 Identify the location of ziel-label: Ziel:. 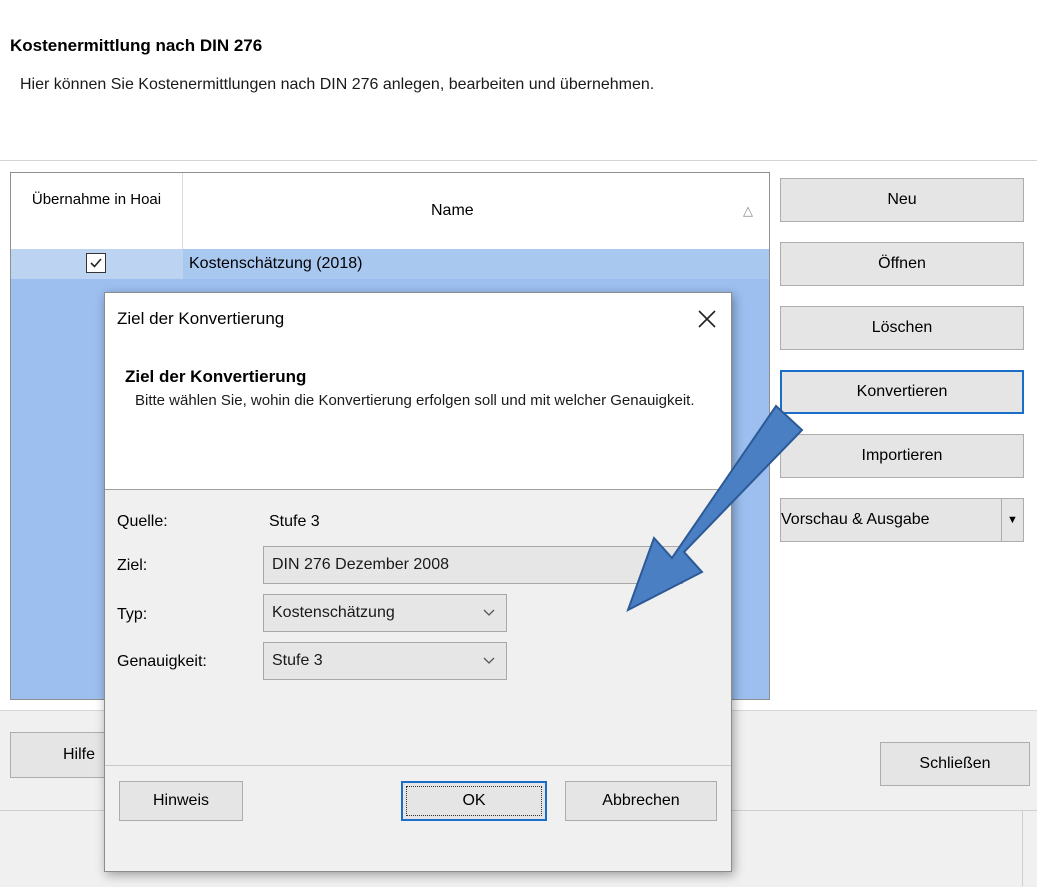
(132, 565).